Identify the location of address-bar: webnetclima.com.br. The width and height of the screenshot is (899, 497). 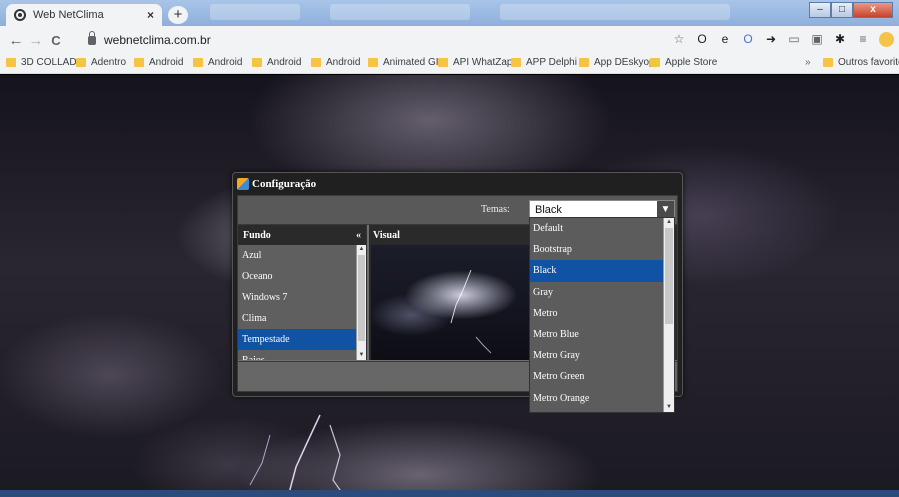
(393, 40).